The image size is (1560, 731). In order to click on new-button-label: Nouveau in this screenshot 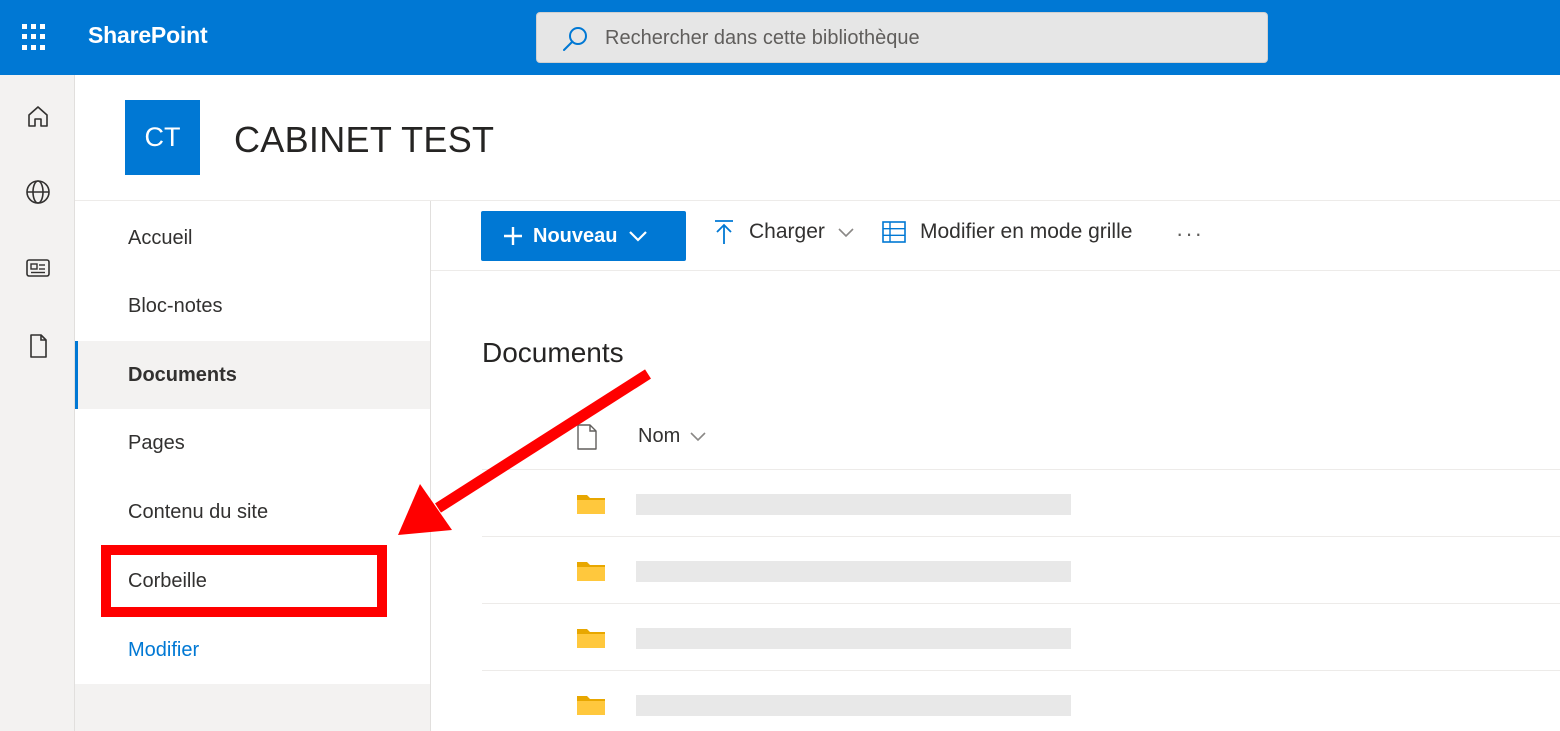, I will do `click(575, 235)`.